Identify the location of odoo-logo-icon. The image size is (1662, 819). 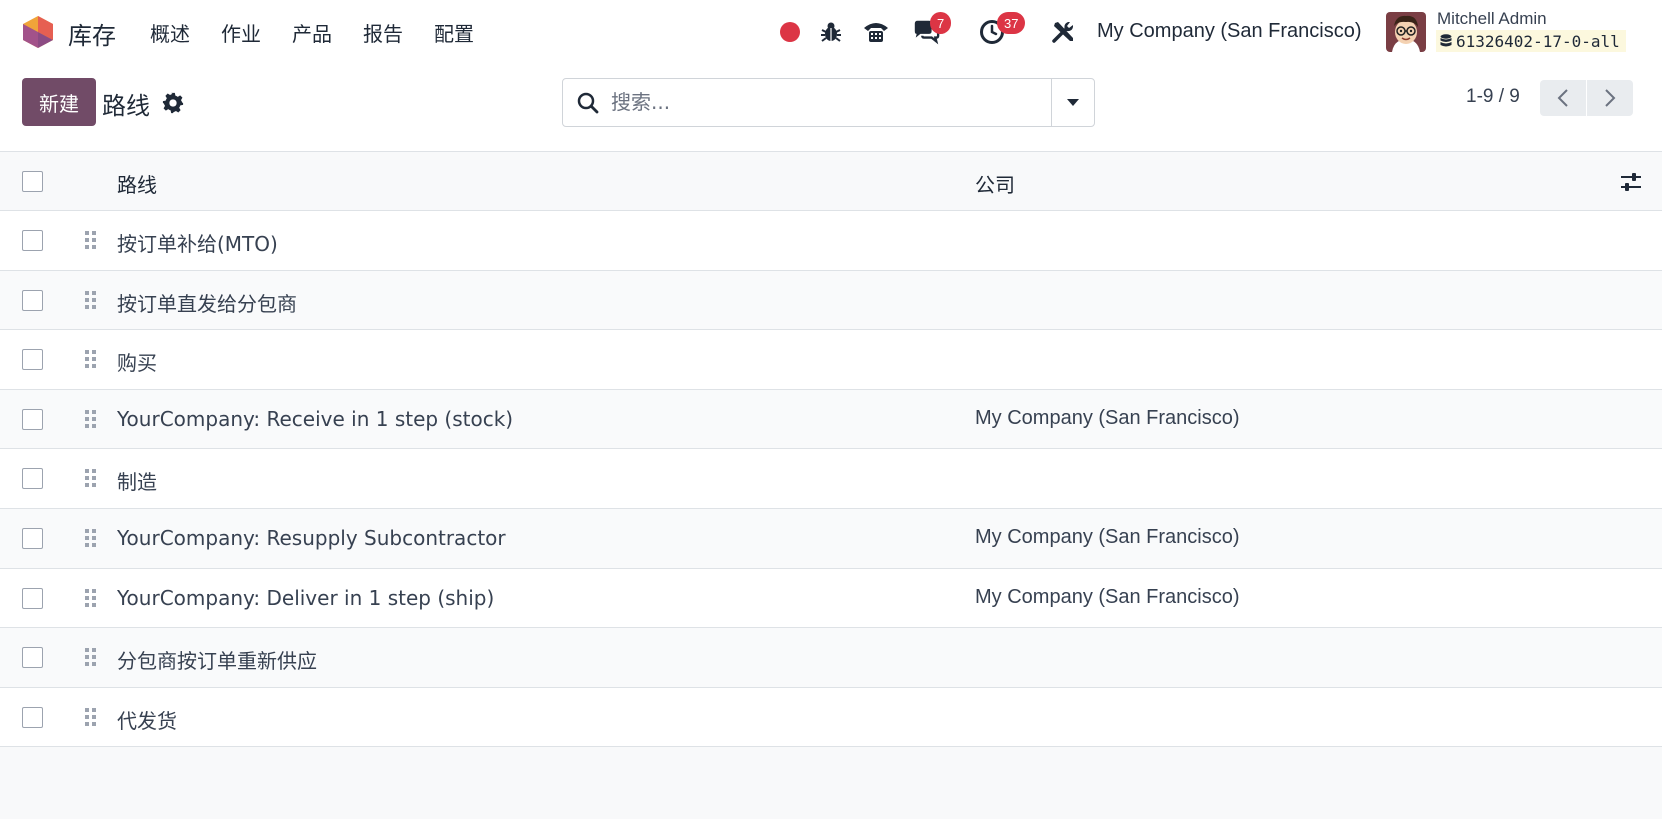
(38, 32).